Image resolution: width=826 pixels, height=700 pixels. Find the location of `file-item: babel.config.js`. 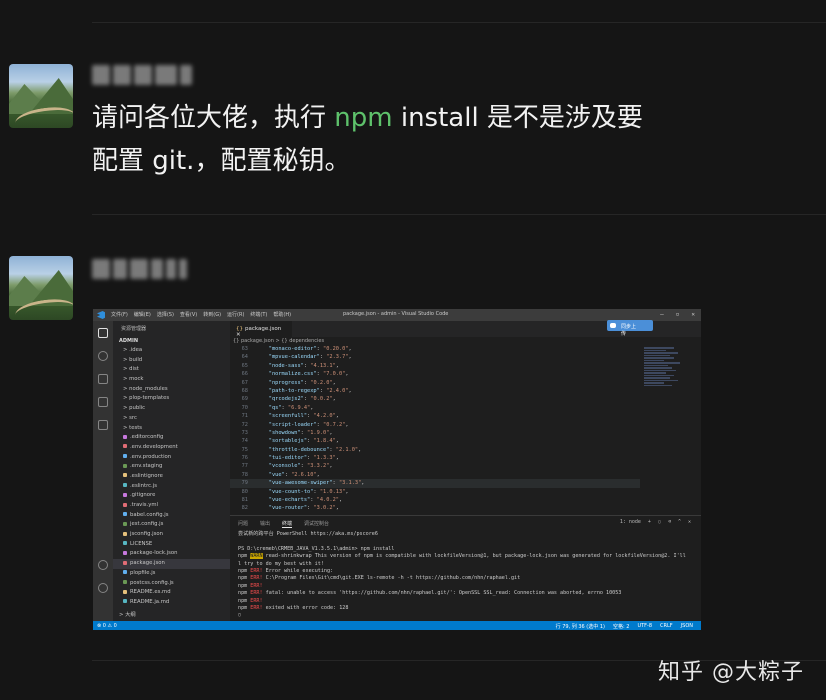

file-item: babel.config.js is located at coordinates (171, 516).